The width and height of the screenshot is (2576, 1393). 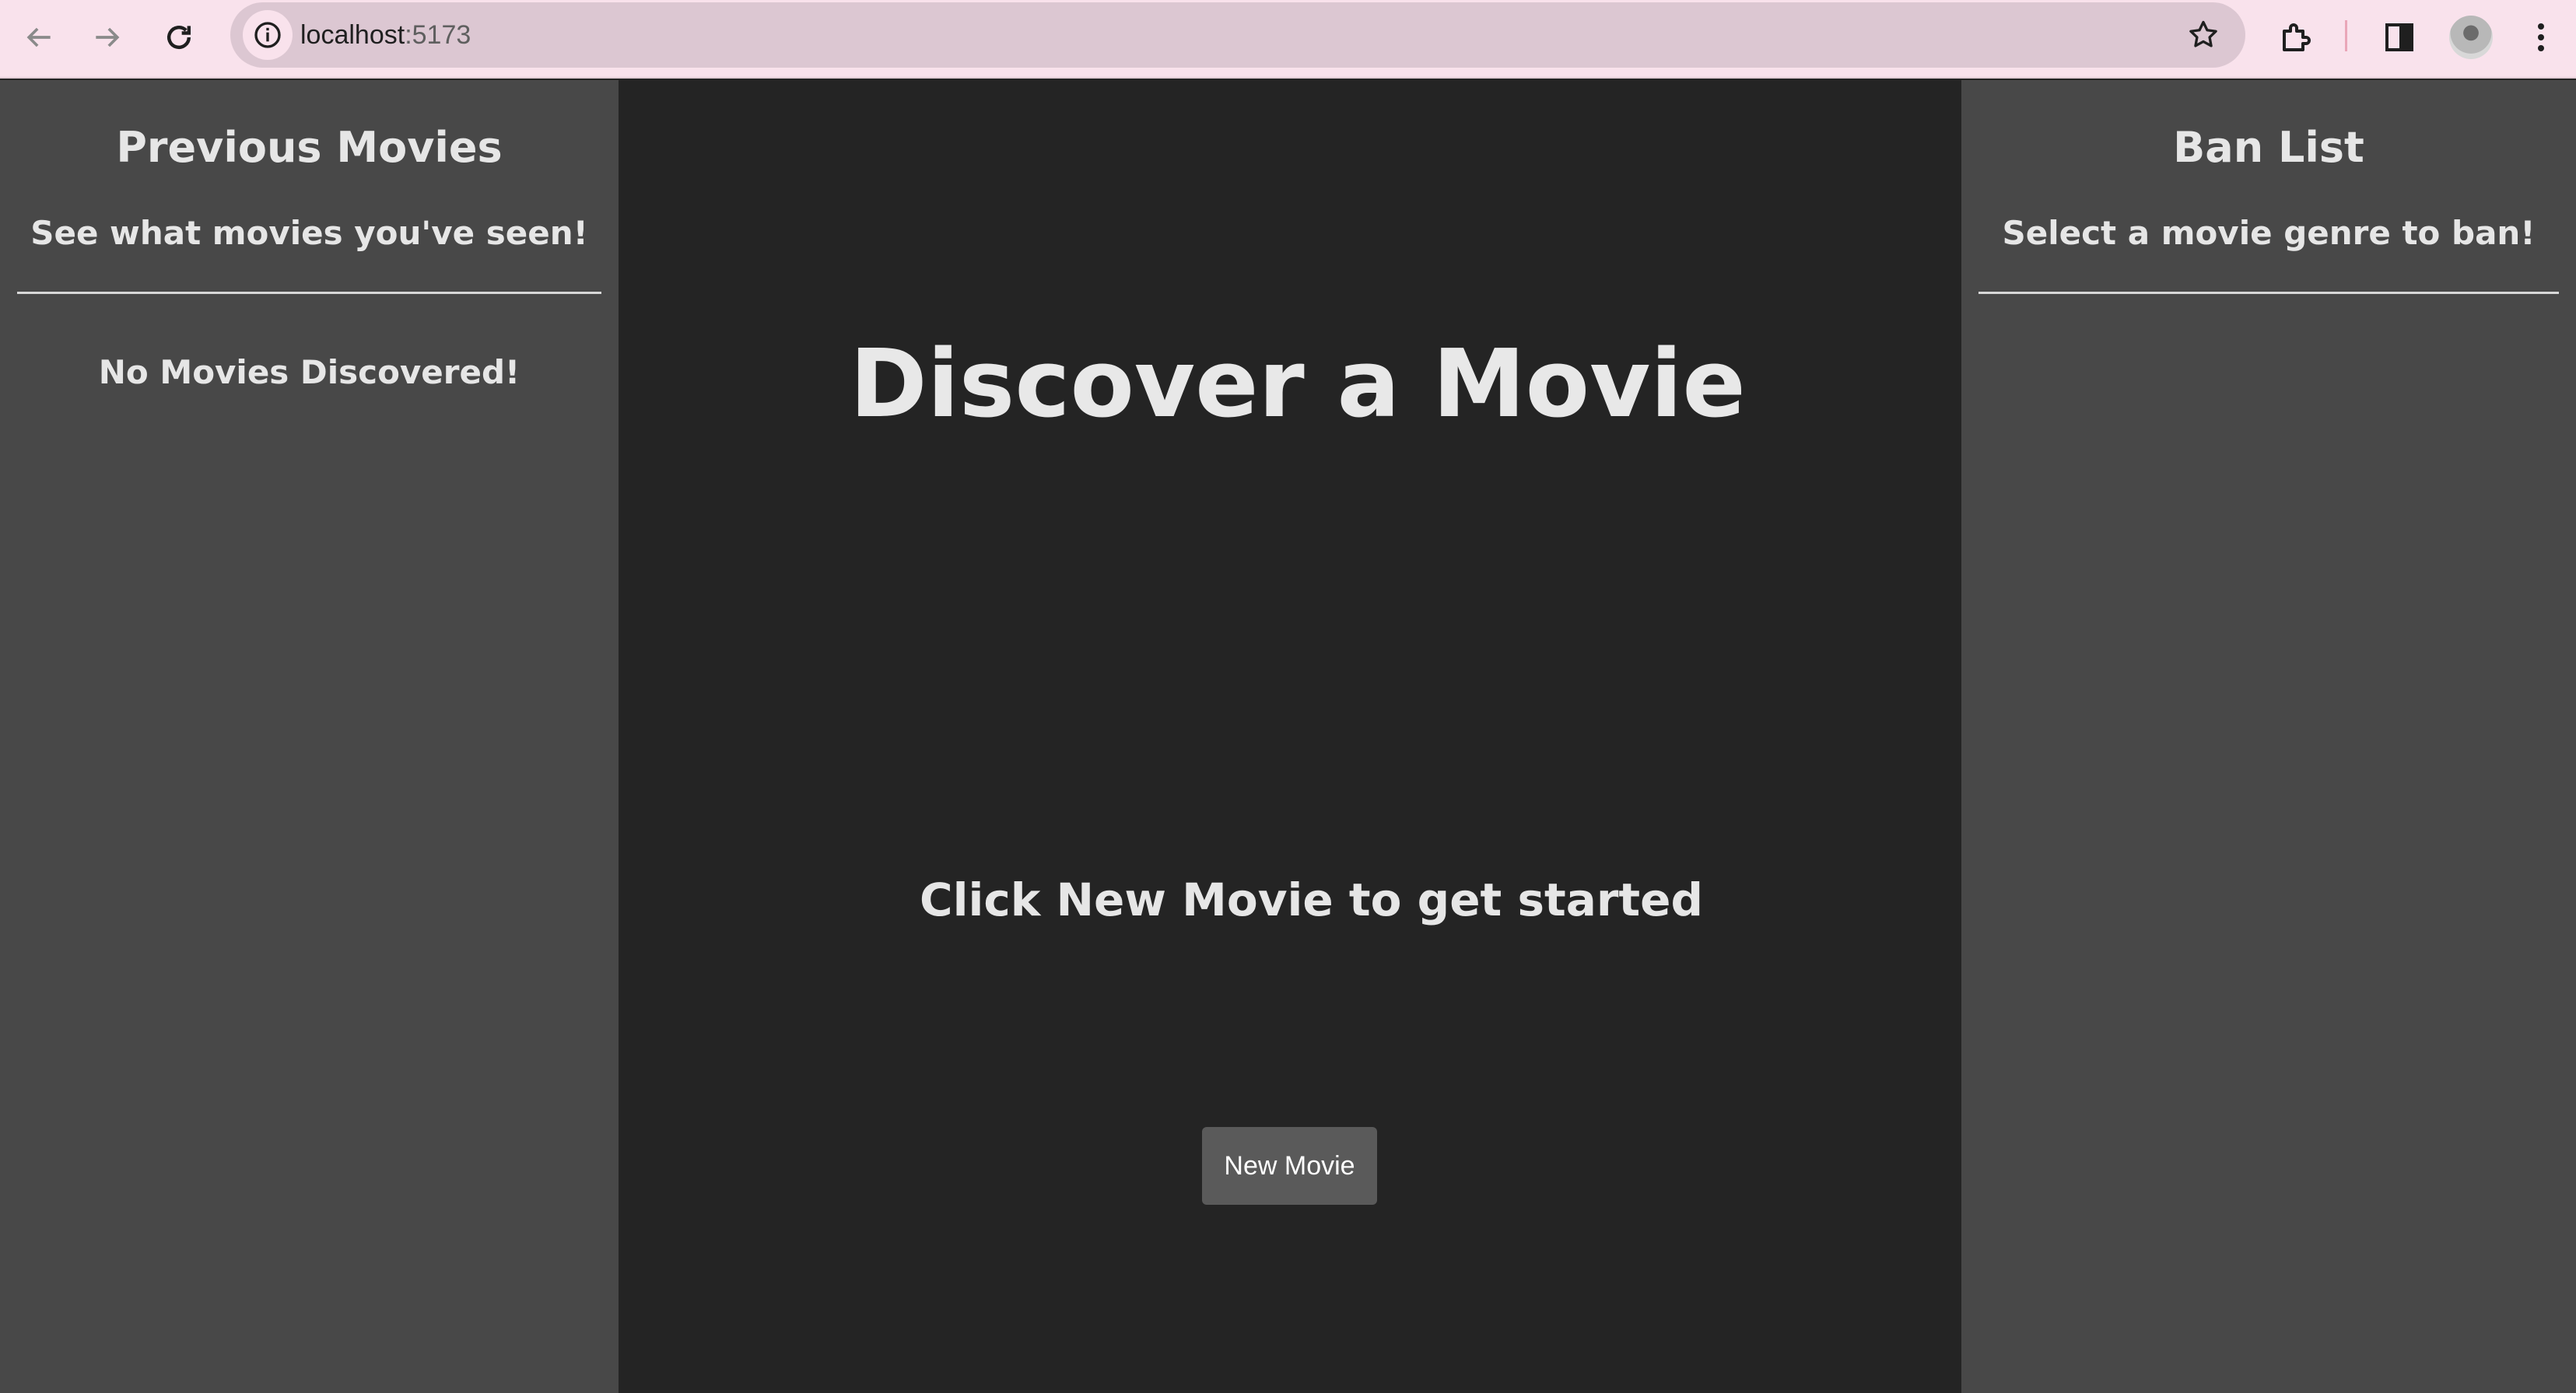 I want to click on get-started-prompt: Click New Movie to get started, so click(x=1312, y=899).